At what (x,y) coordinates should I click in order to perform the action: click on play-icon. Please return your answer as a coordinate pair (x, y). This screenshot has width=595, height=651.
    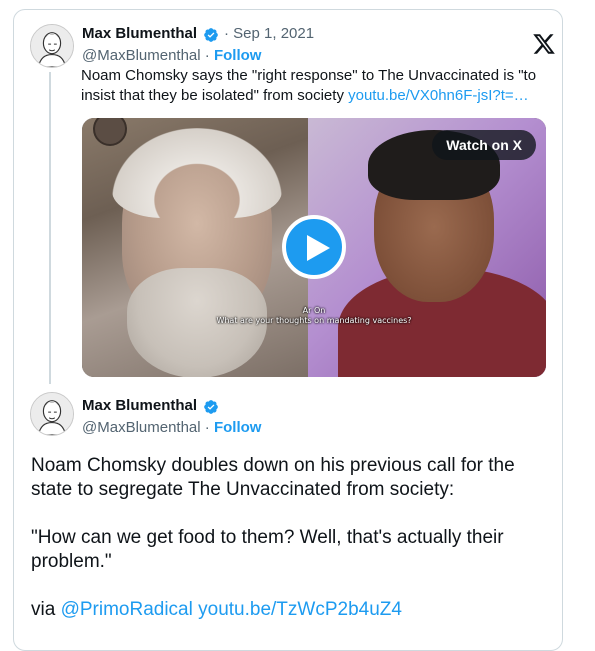
    Looking at the image, I should click on (318, 248).